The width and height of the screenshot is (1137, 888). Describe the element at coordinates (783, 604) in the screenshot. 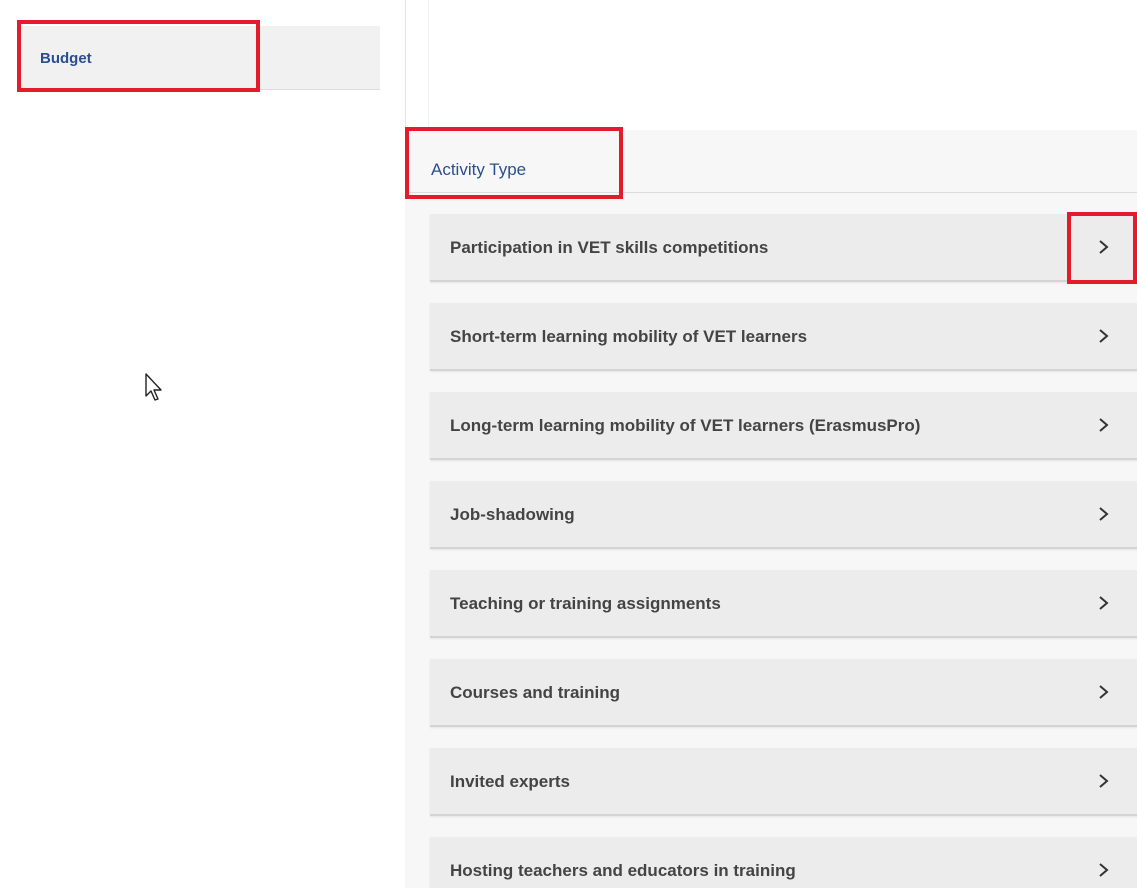

I see `activity-item-teaching-training-assignments: Teaching or training assignments` at that location.